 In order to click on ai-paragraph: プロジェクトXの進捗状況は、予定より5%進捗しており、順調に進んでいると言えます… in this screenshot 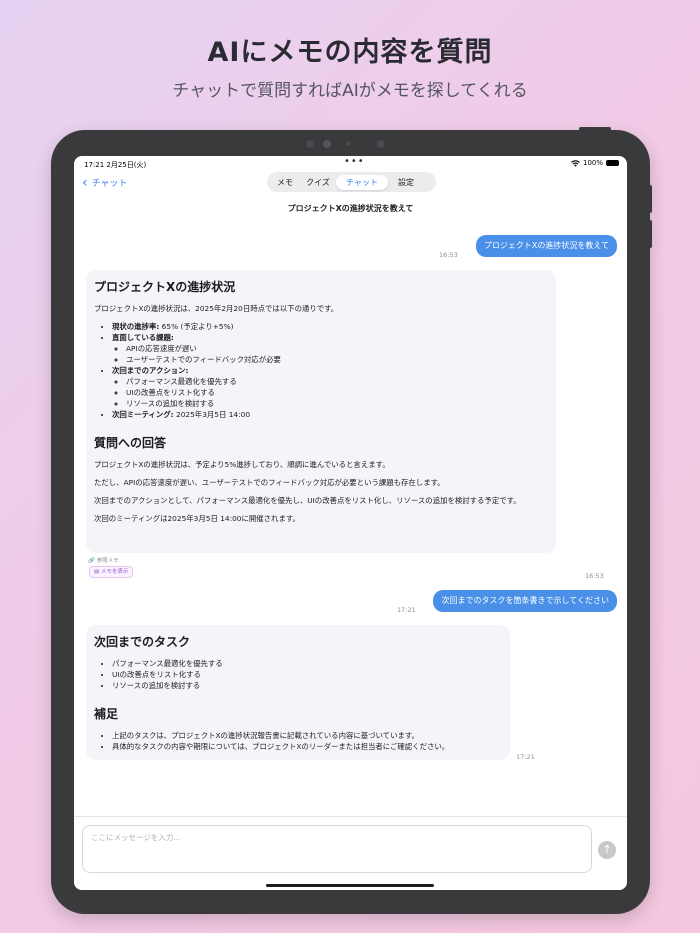, I will do `click(242, 464)`.